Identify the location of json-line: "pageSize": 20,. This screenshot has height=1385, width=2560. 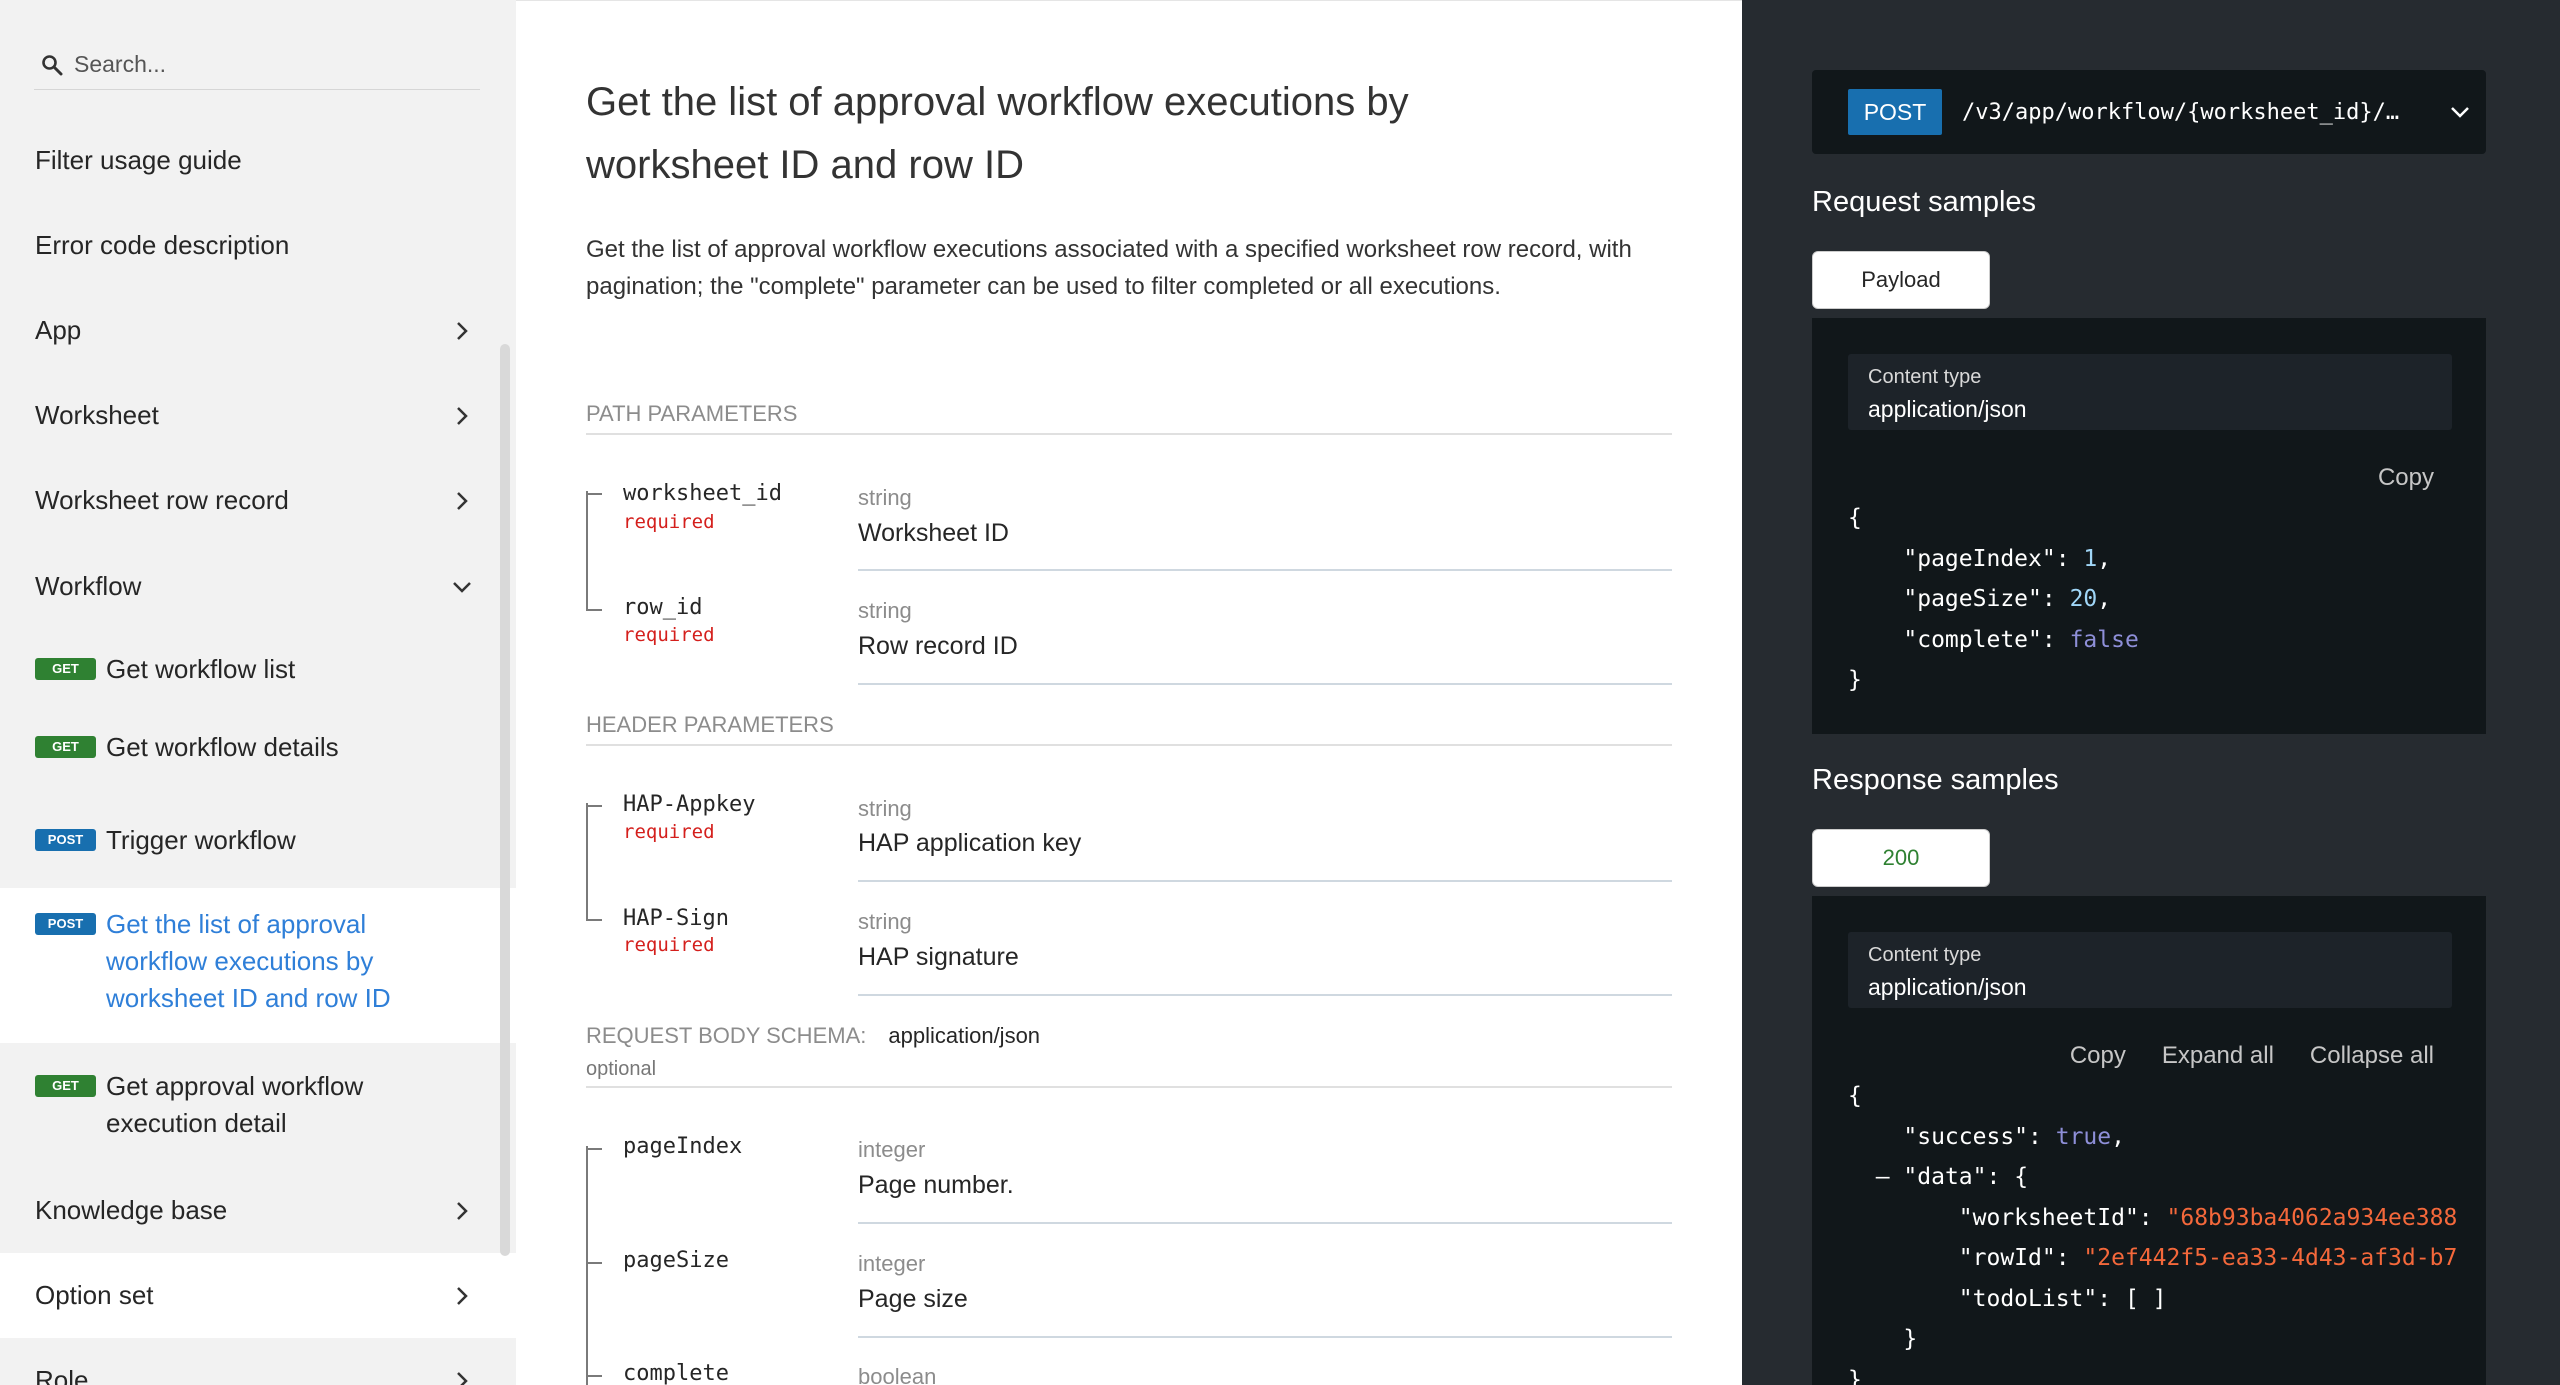
(2007, 599).